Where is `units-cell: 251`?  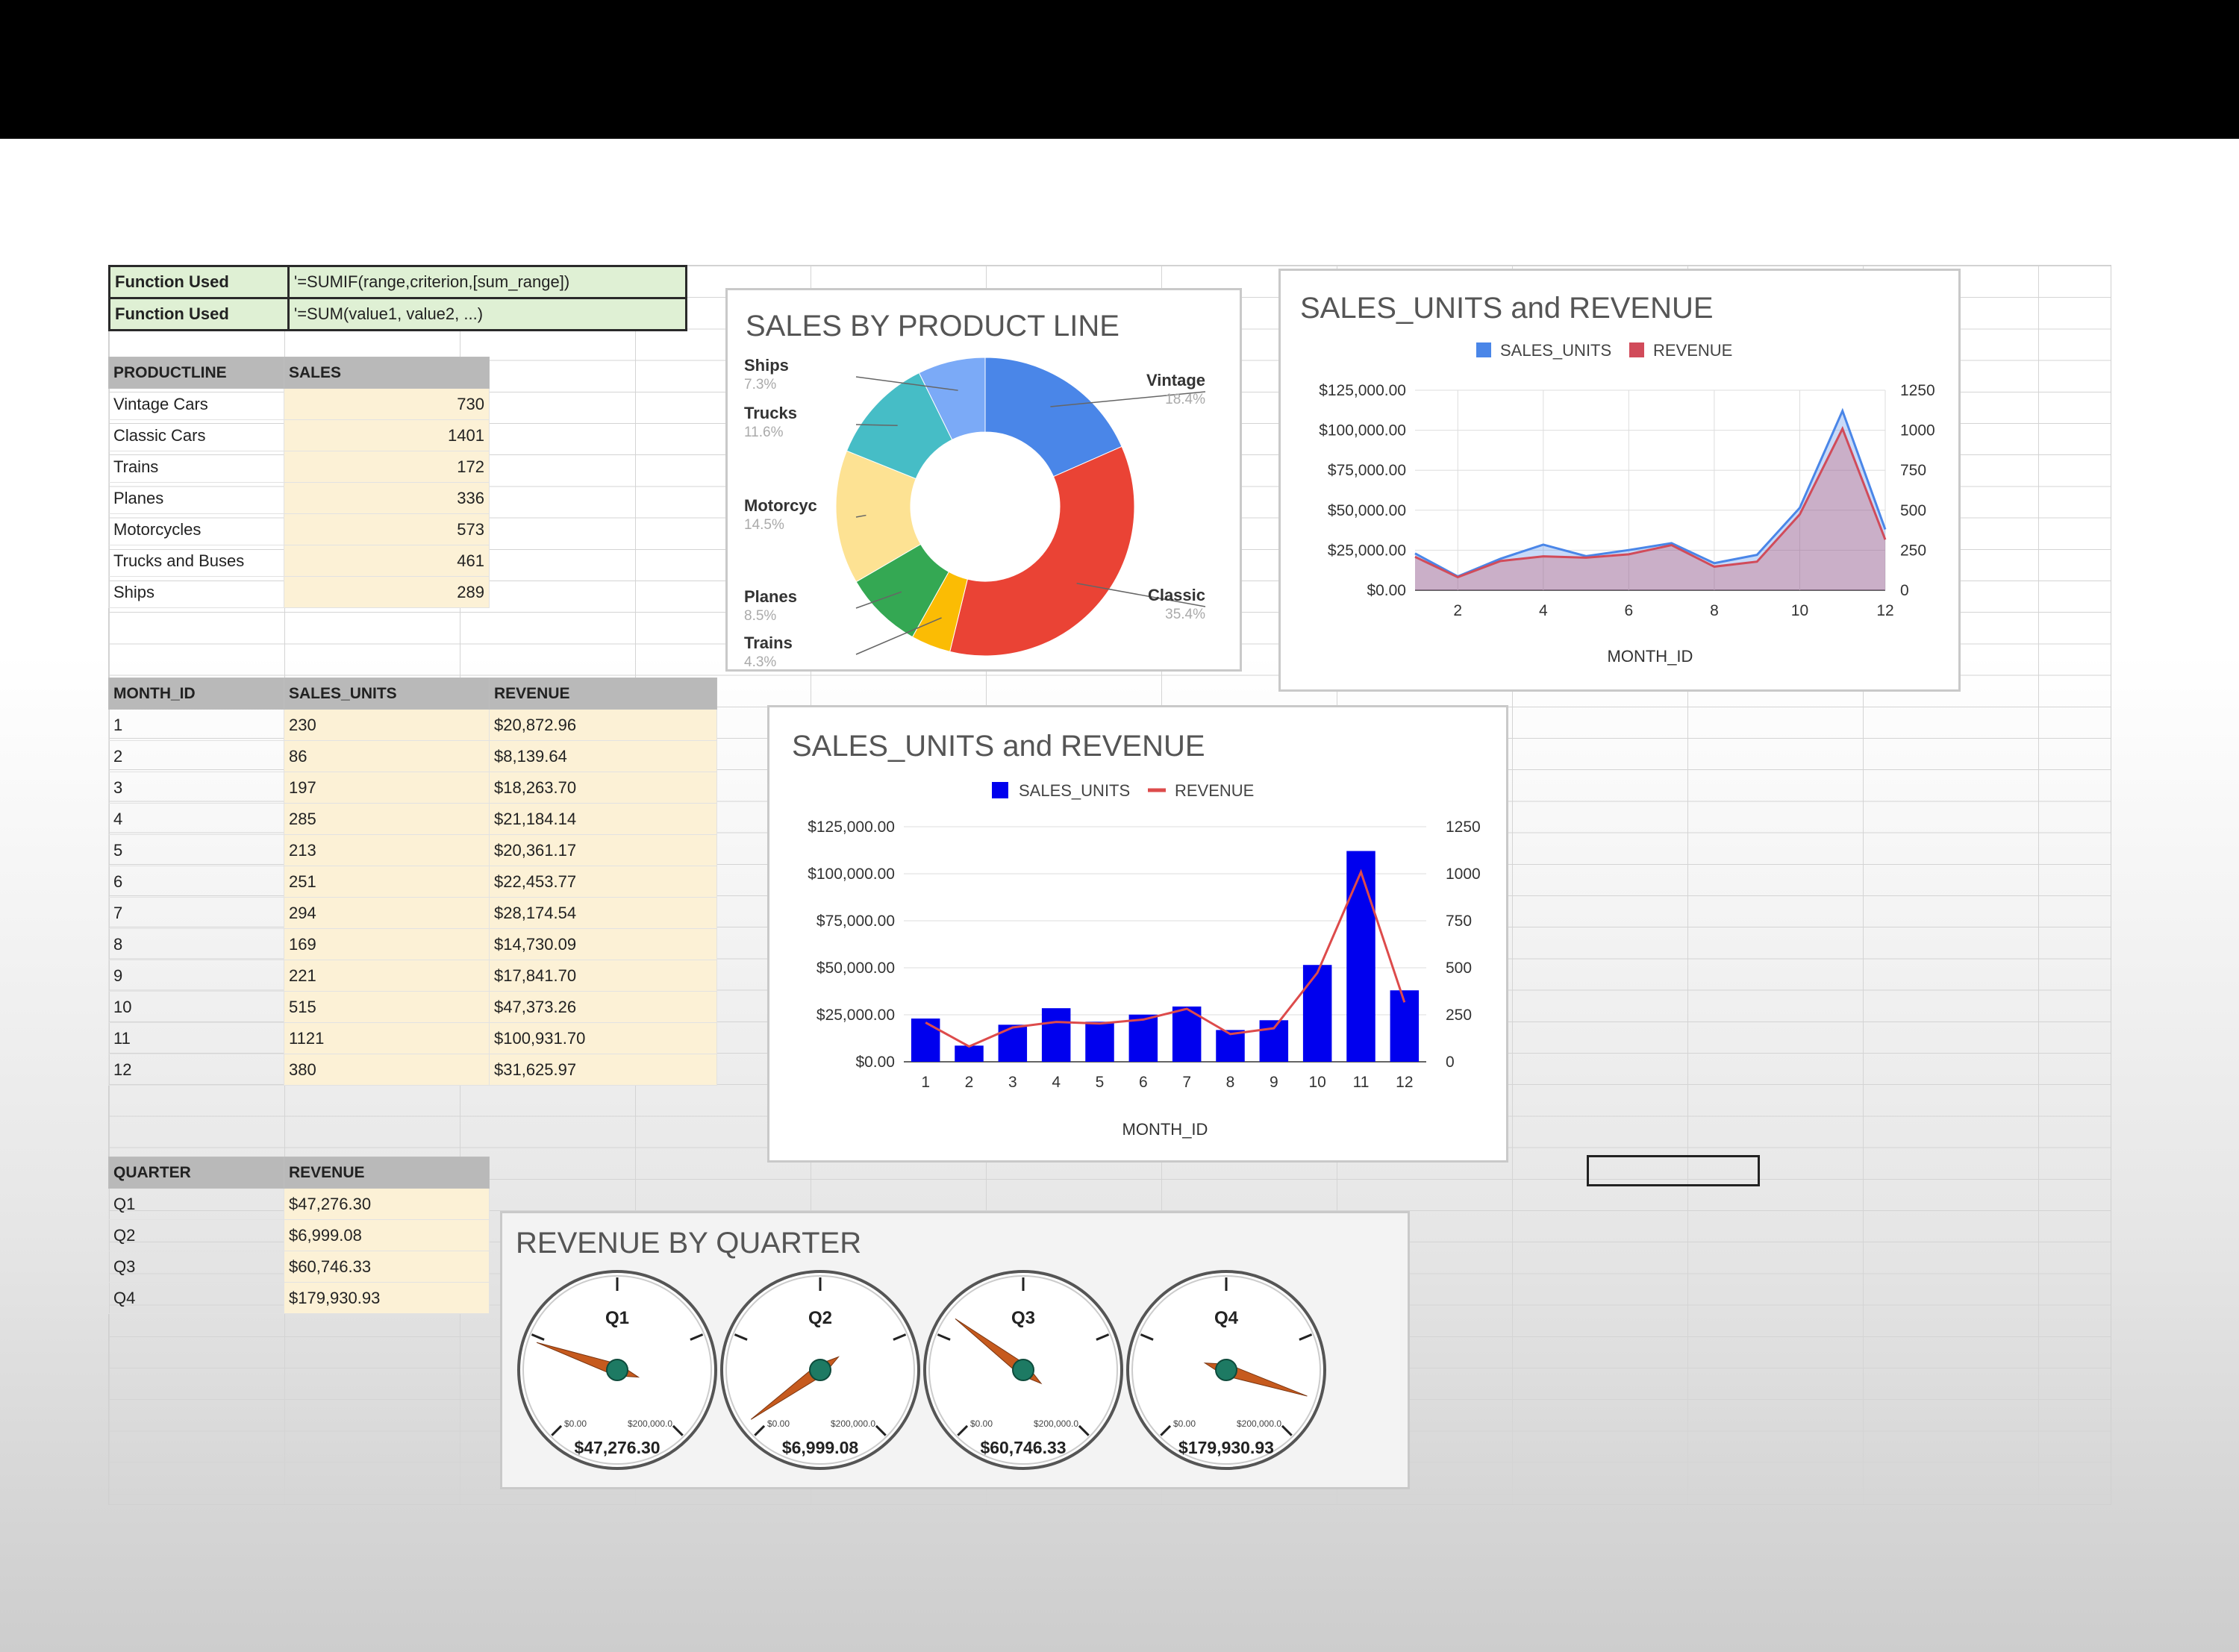 units-cell: 251 is located at coordinates (387, 882).